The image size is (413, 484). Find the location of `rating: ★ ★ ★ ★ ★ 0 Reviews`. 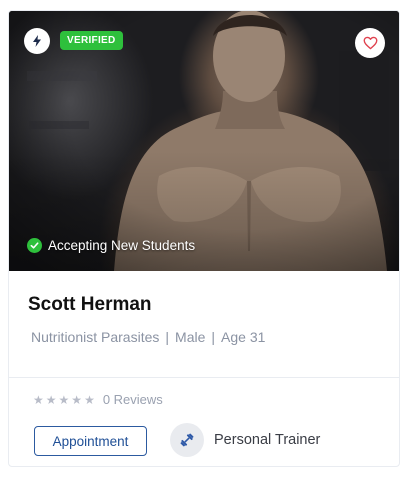

rating: ★ ★ ★ ★ ★ 0 Reviews is located at coordinates (98, 399).